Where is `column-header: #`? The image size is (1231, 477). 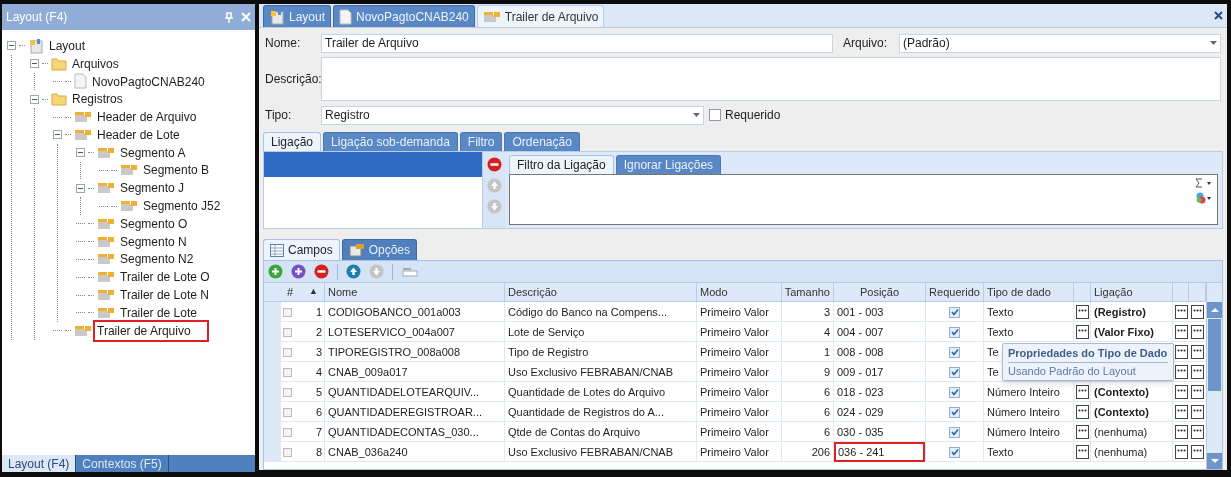
column-header: # is located at coordinates (290, 292).